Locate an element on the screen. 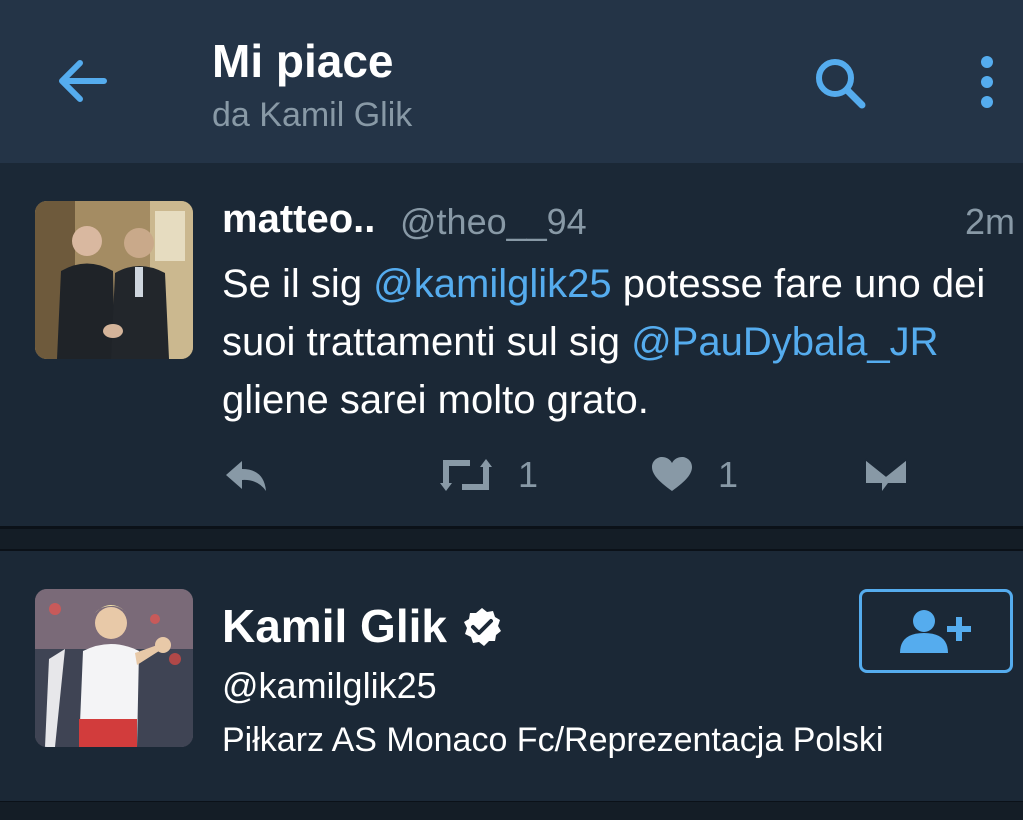 This screenshot has height=820, width=1023. like-button: 1 is located at coordinates (695, 475).